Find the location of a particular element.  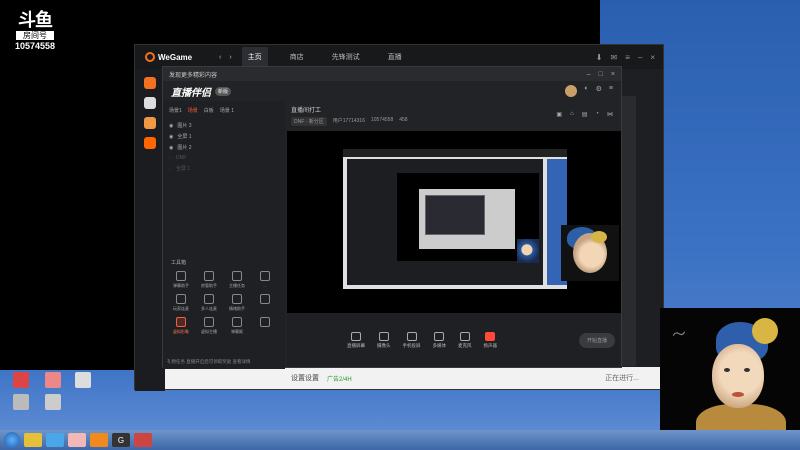

save-icon: ▤ is located at coordinates (585, 114).